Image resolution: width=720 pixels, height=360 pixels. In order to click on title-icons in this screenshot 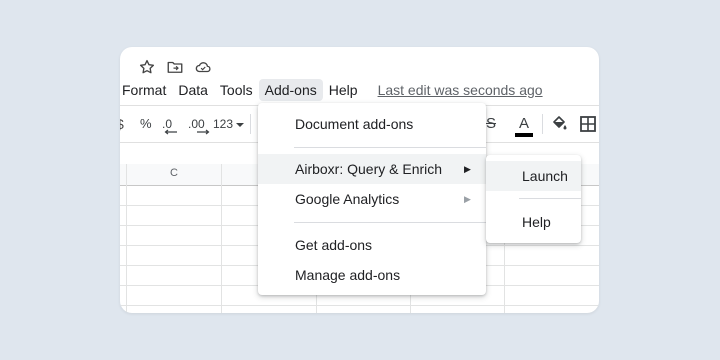, I will do `click(175, 67)`.